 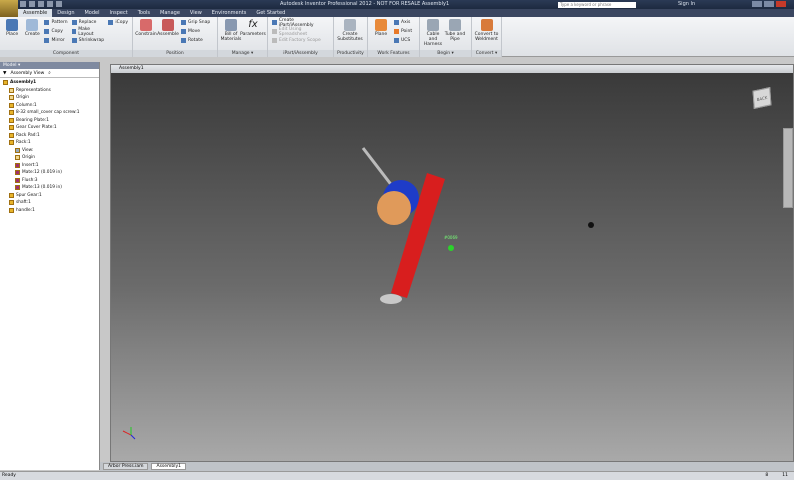 I want to click on tree-node: Insert:1, so click(x=49, y=166).